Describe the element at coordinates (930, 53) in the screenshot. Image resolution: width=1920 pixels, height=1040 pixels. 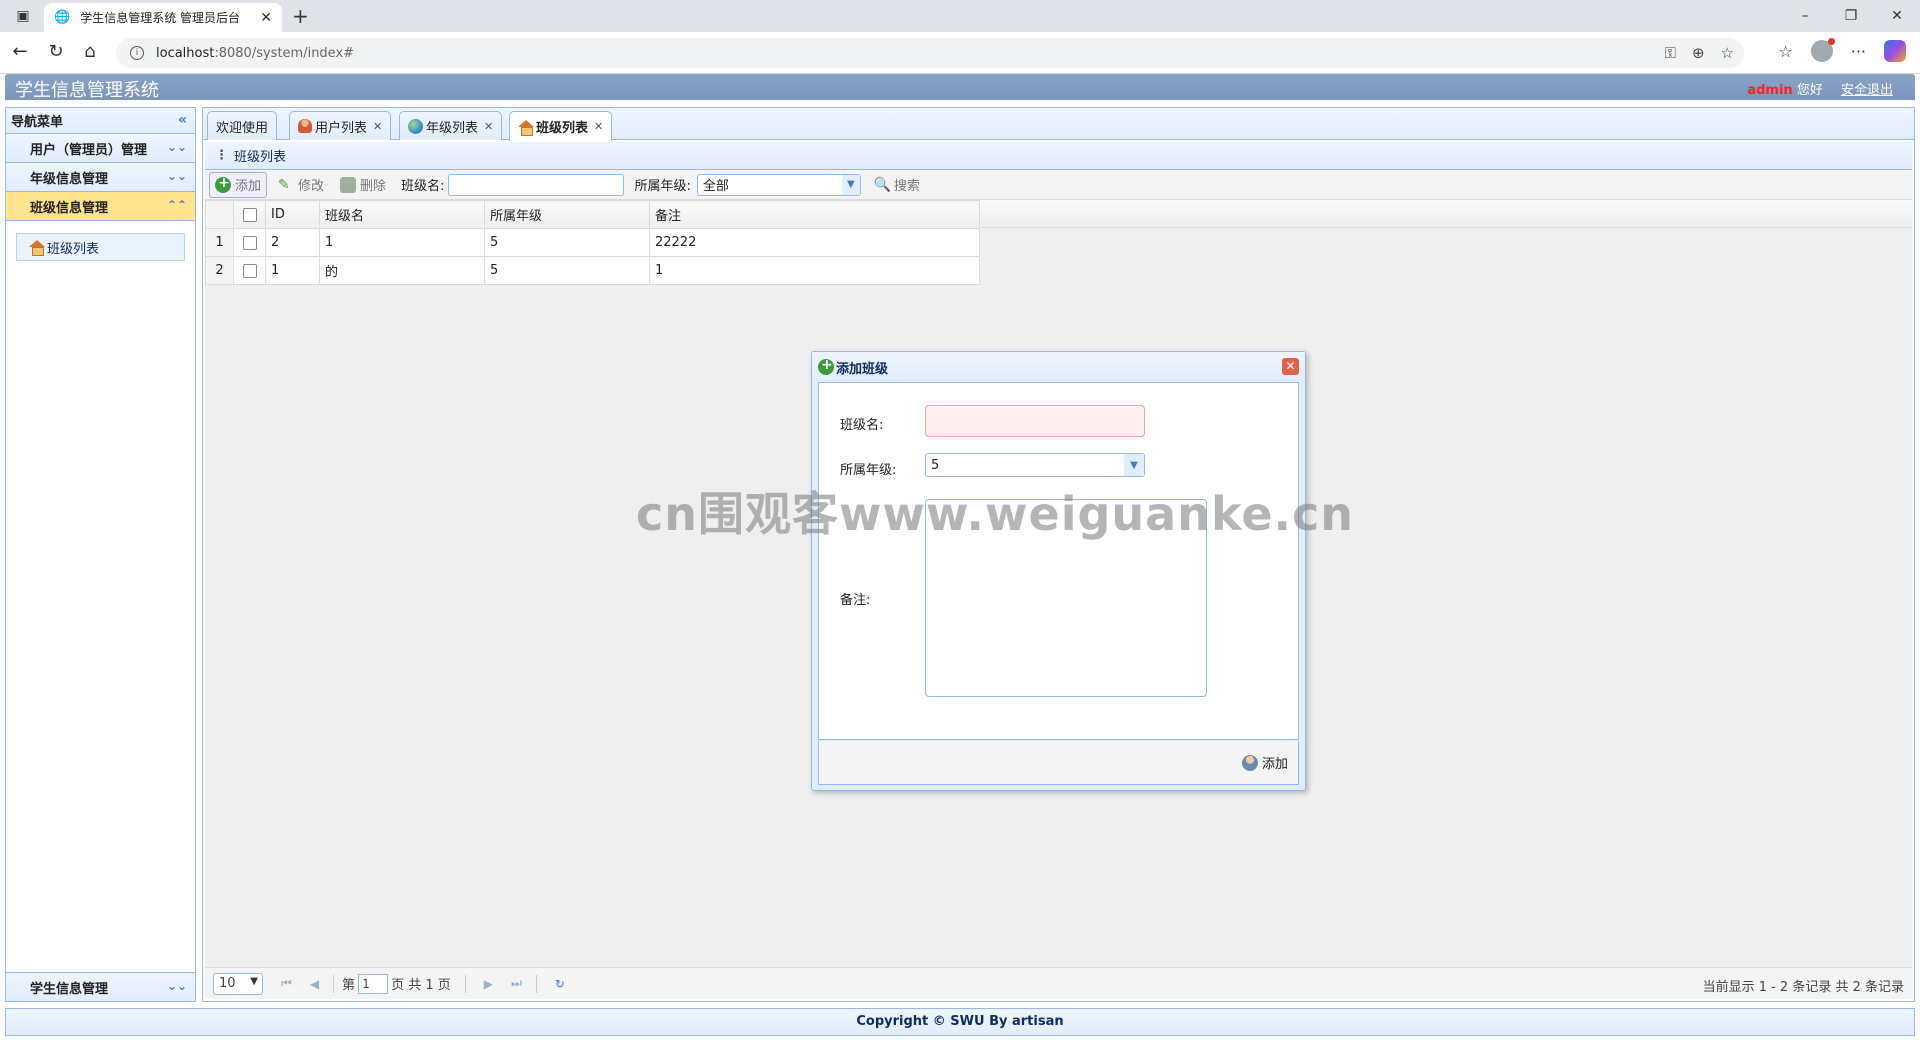
I see `url-field: i localhost:8080/system/index# ⚿ ⊕ ☆` at that location.